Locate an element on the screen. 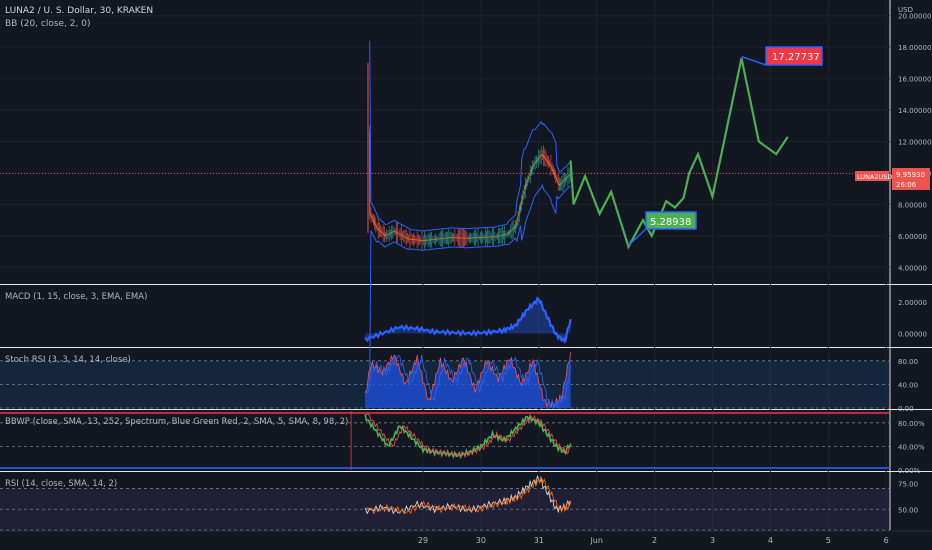 The width and height of the screenshot is (932, 550). y-tick-label: 0.00 is located at coordinates (906, 409).